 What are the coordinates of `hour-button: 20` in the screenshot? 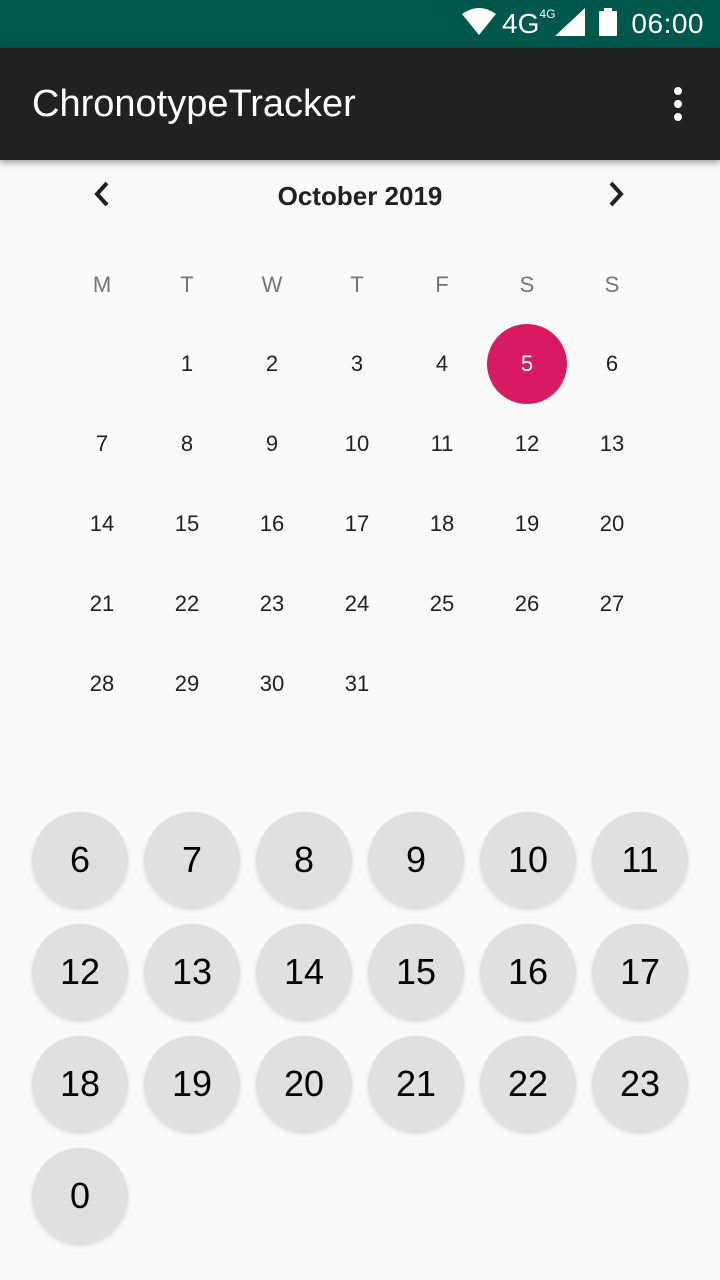 It's located at (304, 1084).